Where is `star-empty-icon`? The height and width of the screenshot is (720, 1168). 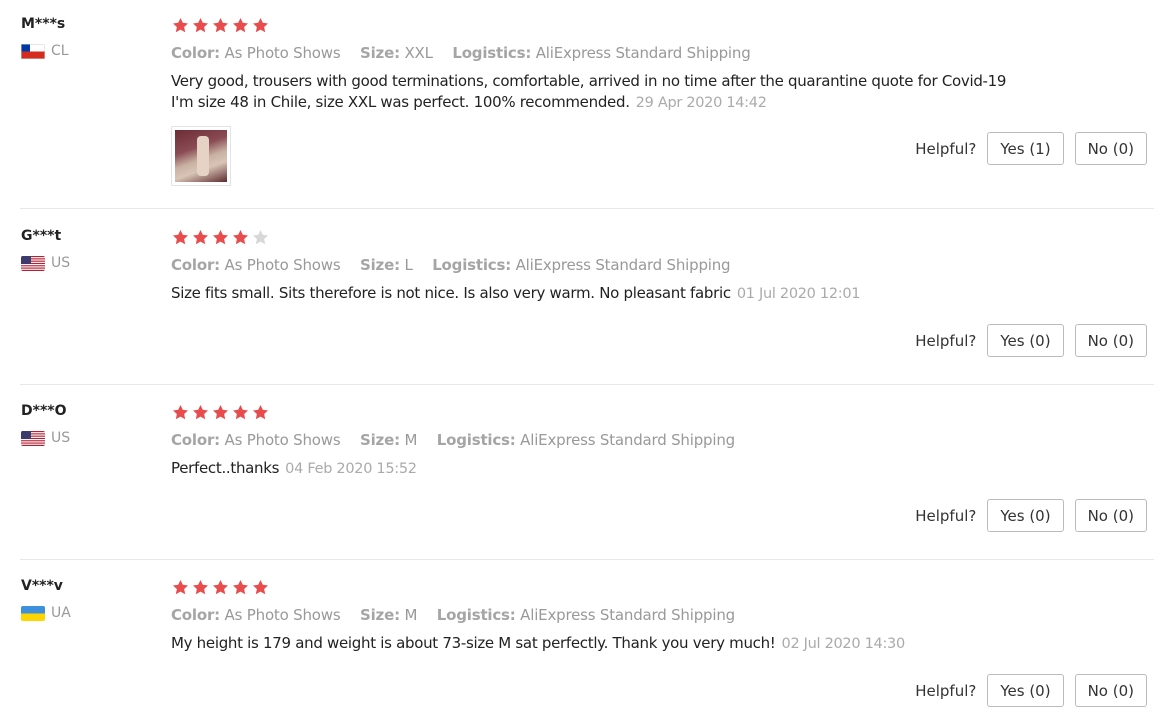
star-empty-icon is located at coordinates (260, 237).